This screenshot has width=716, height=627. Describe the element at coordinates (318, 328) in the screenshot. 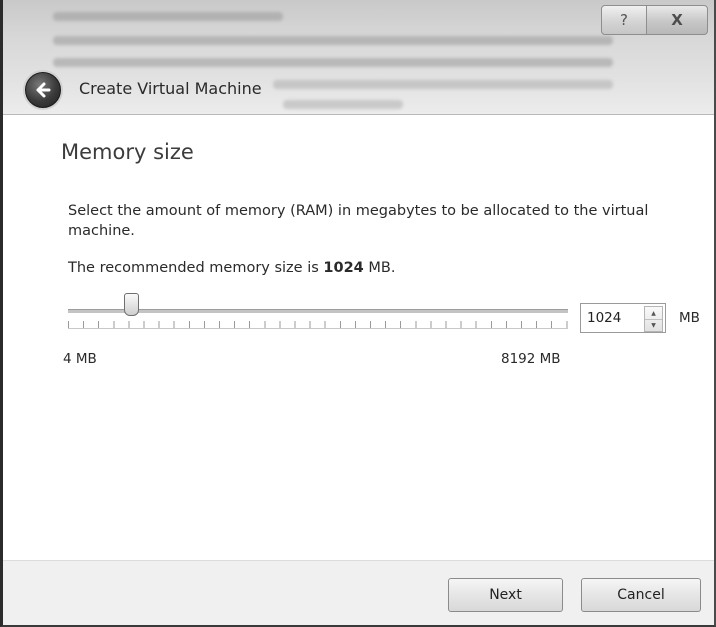

I see `slider-tick-baseline` at that location.